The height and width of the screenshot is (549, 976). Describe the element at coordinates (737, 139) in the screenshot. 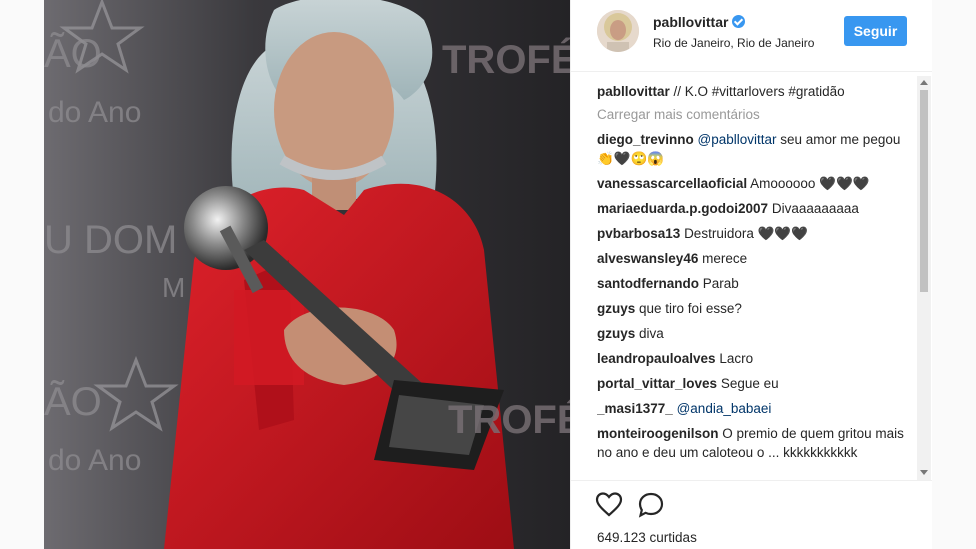

I see `comment-mention: @pabllovittar` at that location.